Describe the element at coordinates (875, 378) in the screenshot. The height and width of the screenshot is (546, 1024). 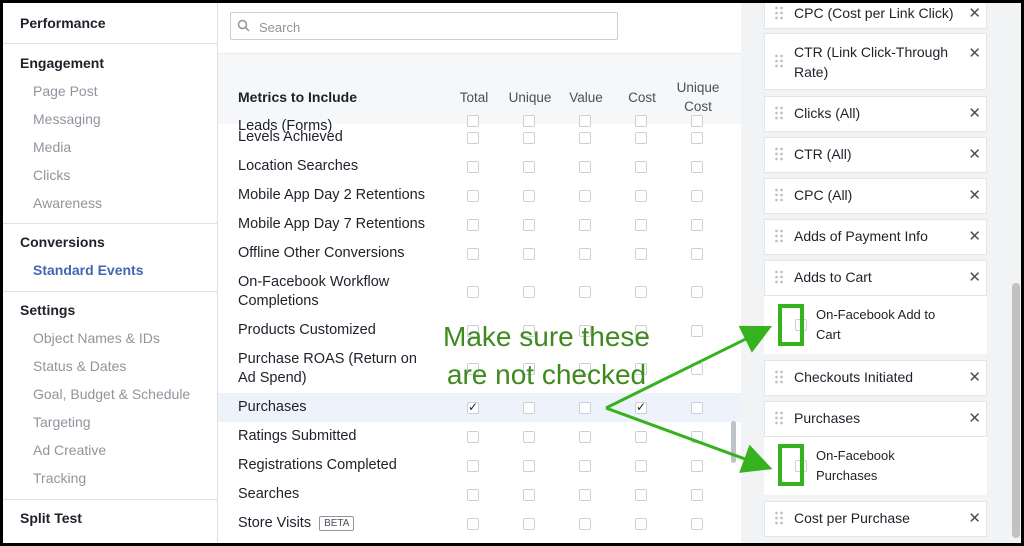
I see `selected-column-checkouts-initiated: Checkouts Initiated ✕` at that location.